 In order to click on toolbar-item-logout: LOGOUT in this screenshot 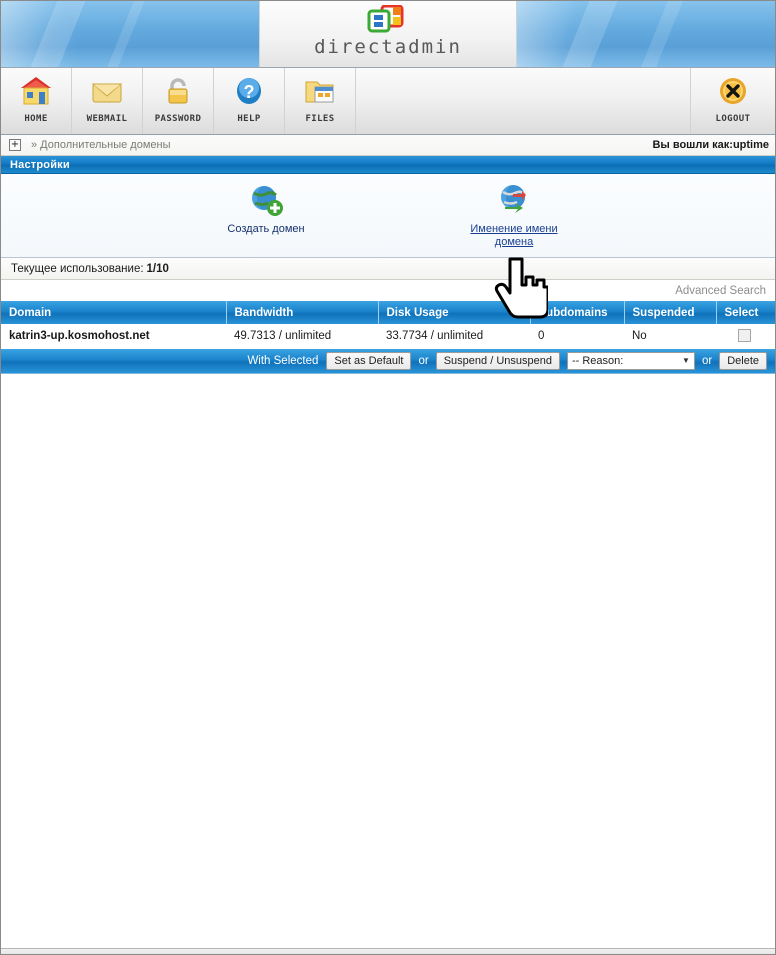, I will do `click(733, 101)`.